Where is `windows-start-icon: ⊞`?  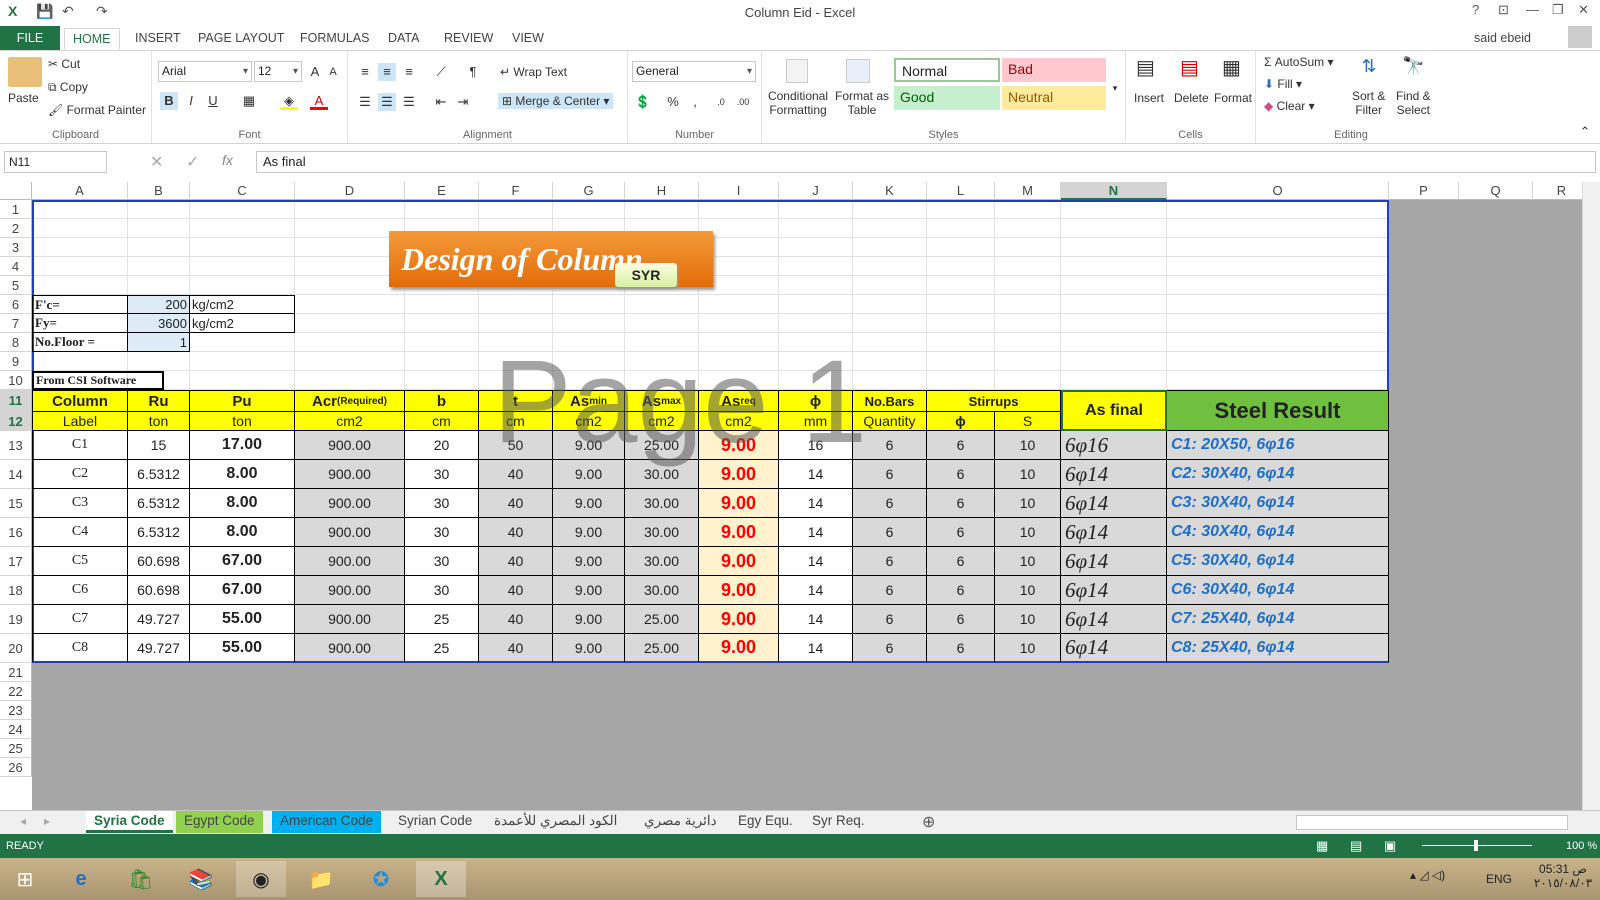 windows-start-icon: ⊞ is located at coordinates (25, 879).